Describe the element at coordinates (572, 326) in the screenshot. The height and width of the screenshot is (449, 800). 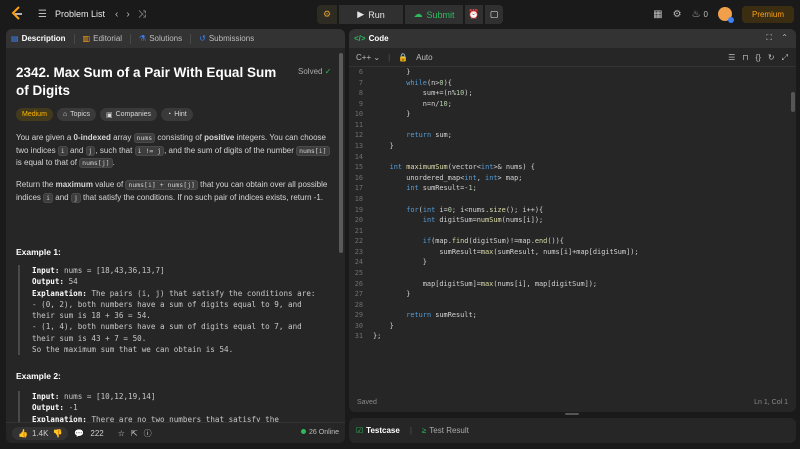
I see `code-line: 30 }` at that location.